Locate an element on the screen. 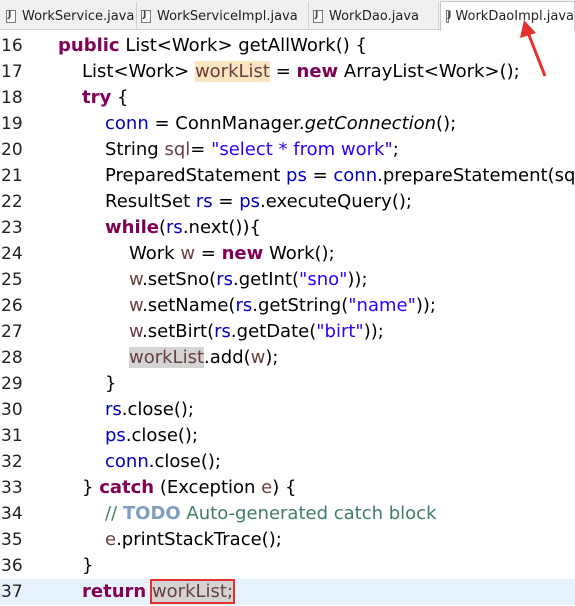  code-text: try { is located at coordinates (105, 98).